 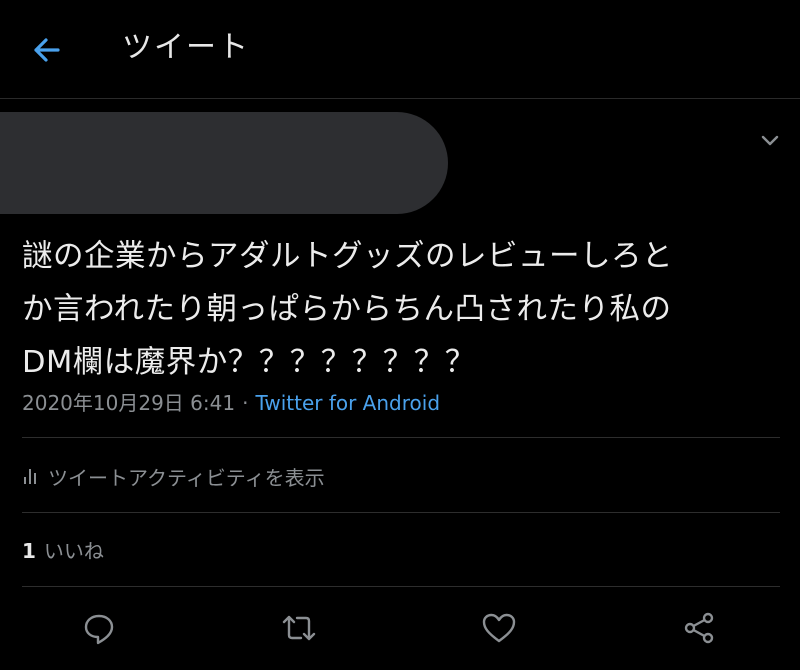 I want to click on share-button, so click(x=699, y=628).